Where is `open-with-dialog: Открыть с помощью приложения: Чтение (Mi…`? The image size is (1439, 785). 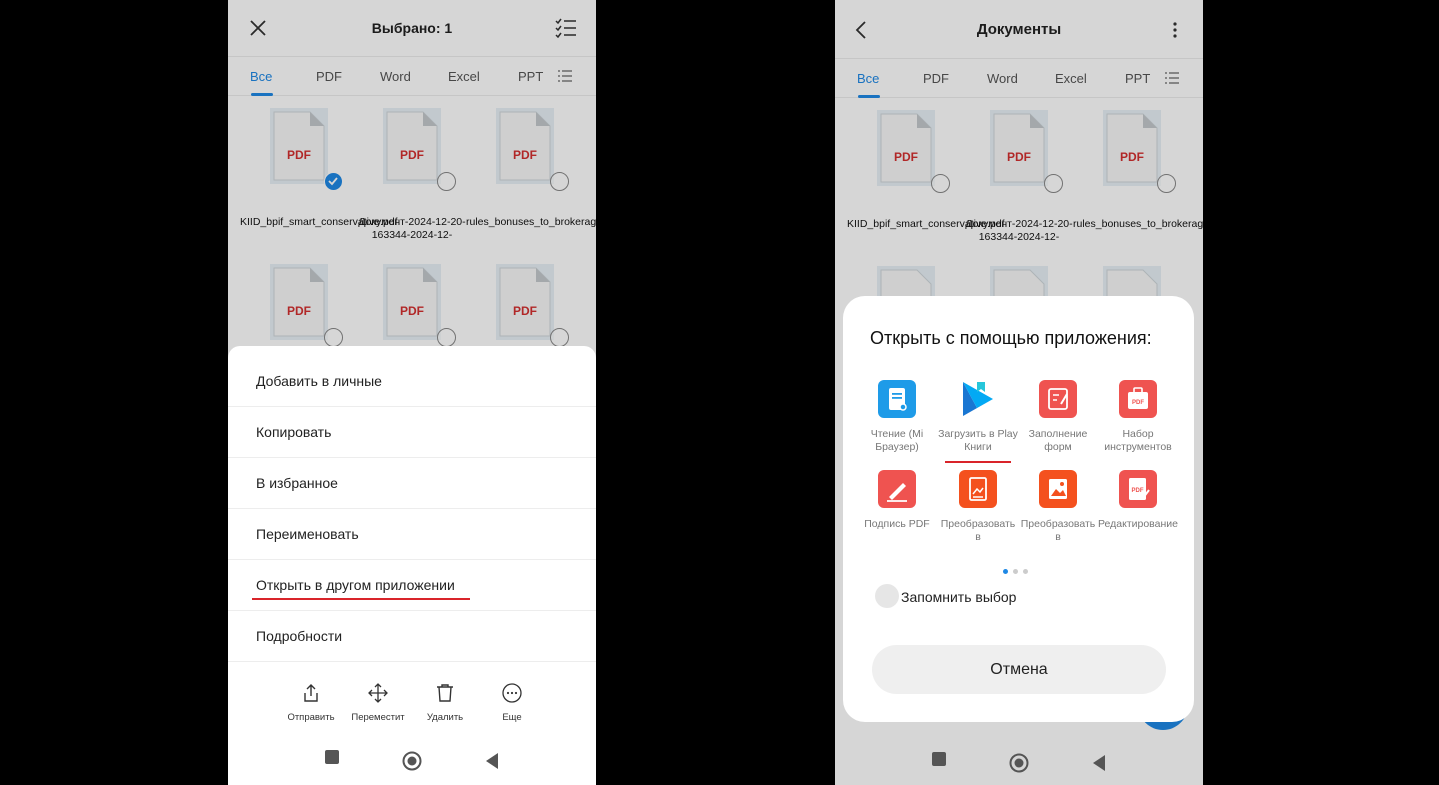
open-with-dialog: Открыть с помощью приложения: Чтение (Mi… is located at coordinates (1018, 509).